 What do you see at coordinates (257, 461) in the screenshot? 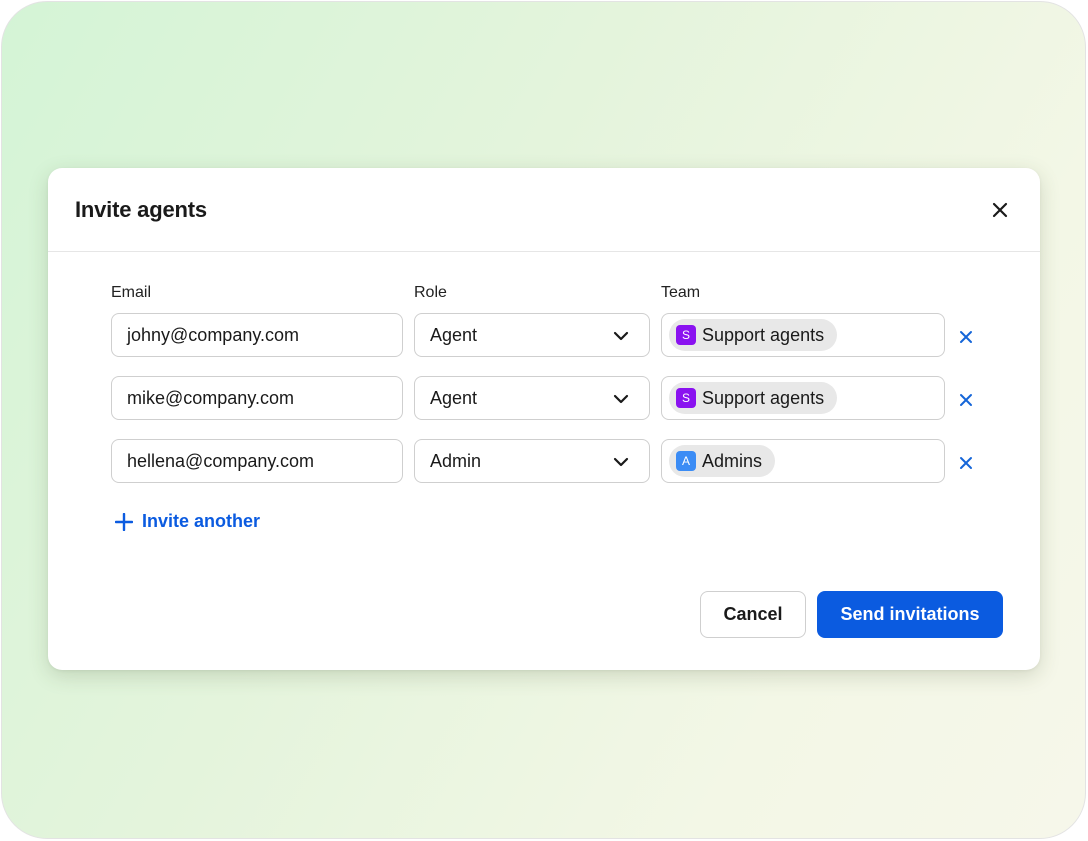
I see `email-input: hellena@company.com` at bounding box center [257, 461].